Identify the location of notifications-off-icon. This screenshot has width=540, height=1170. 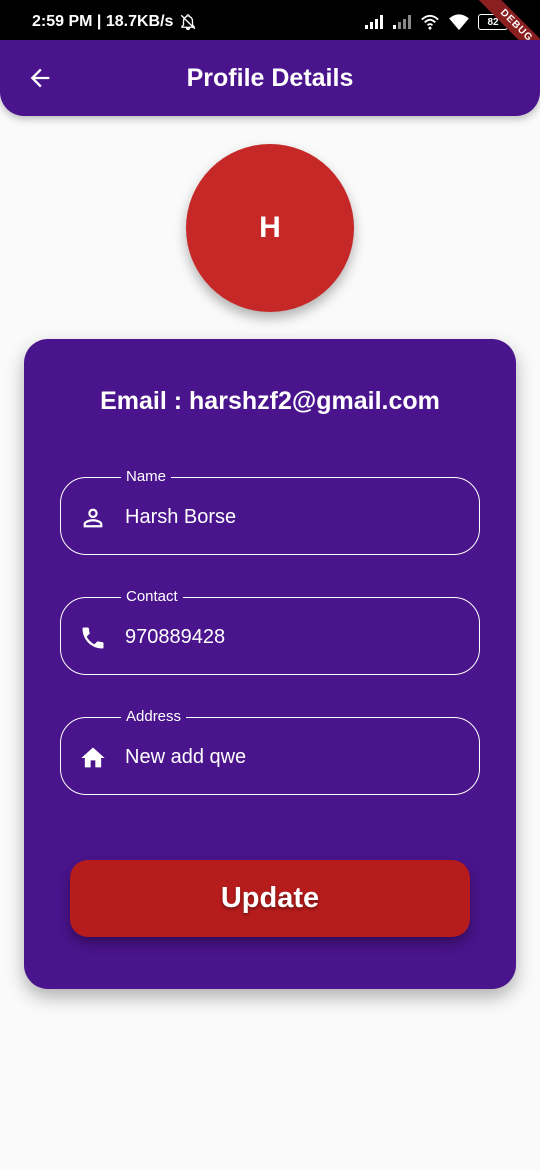
(188, 22).